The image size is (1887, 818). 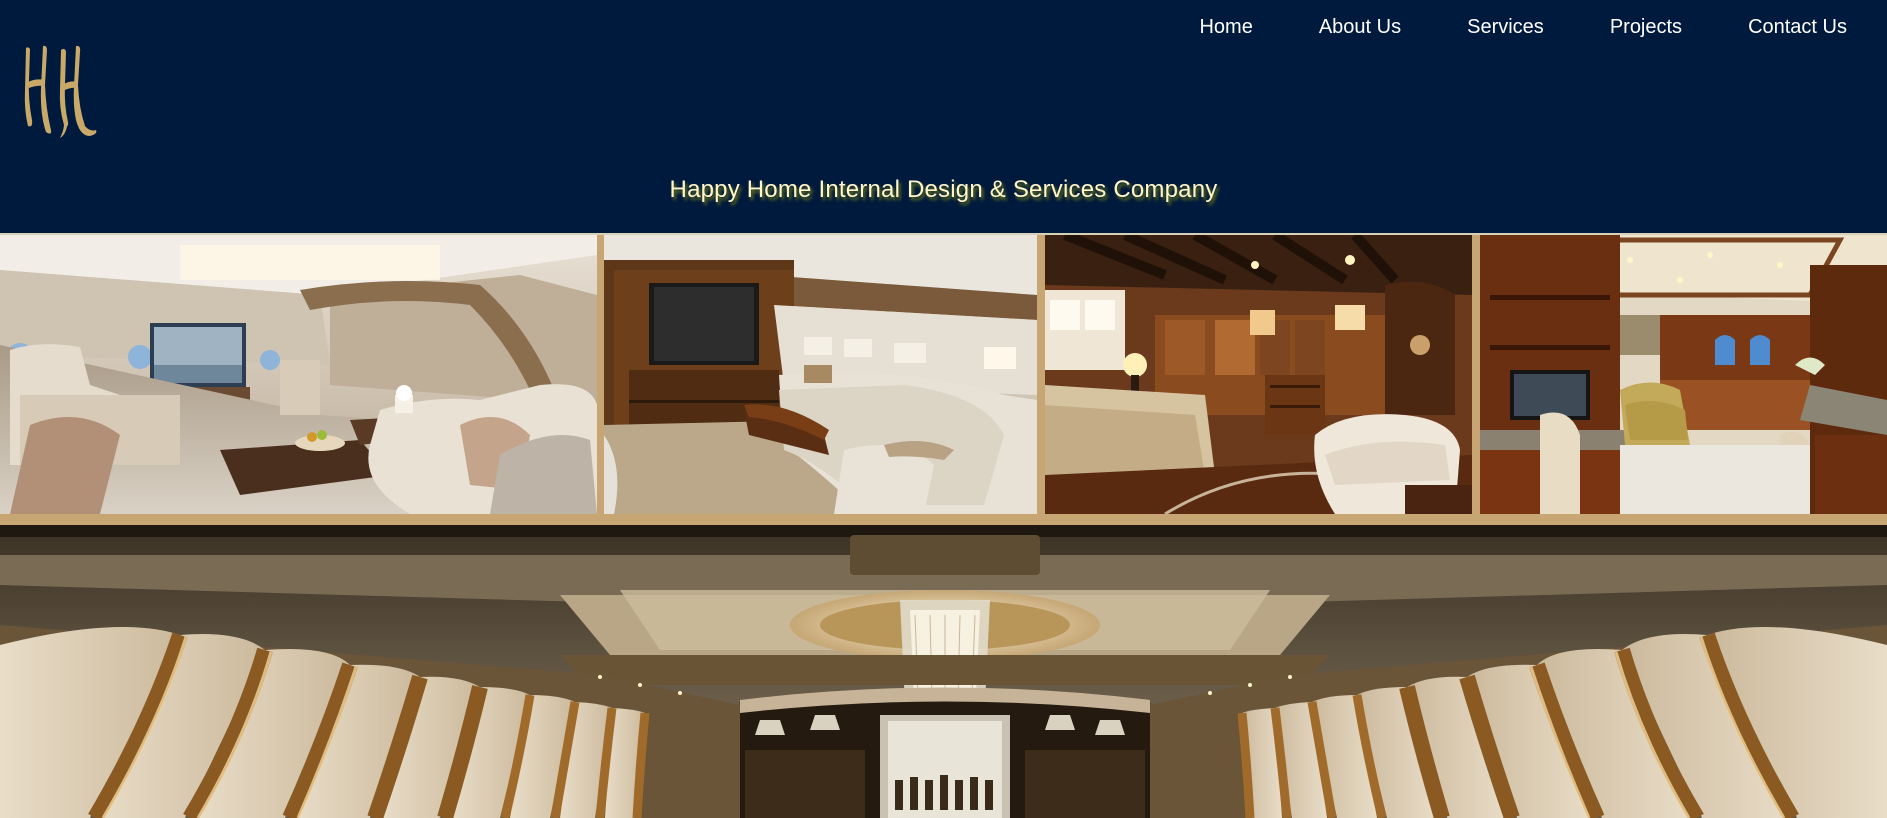 What do you see at coordinates (1797, 27) in the screenshot?
I see `nav-contact-us: Contact Us` at bounding box center [1797, 27].